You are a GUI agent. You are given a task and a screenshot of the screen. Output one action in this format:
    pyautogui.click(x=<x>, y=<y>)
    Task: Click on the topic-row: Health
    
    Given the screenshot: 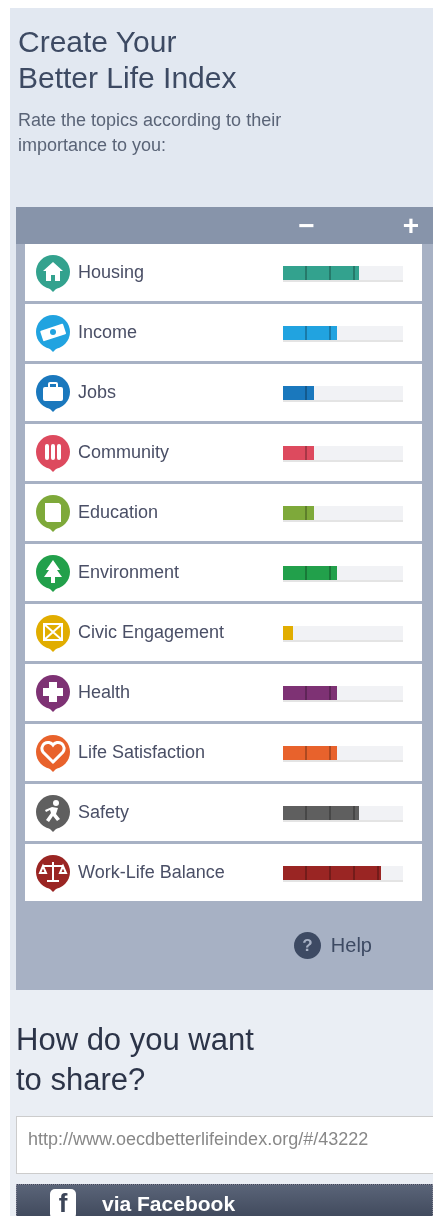 What is the action you would take?
    pyautogui.click(x=223, y=692)
    